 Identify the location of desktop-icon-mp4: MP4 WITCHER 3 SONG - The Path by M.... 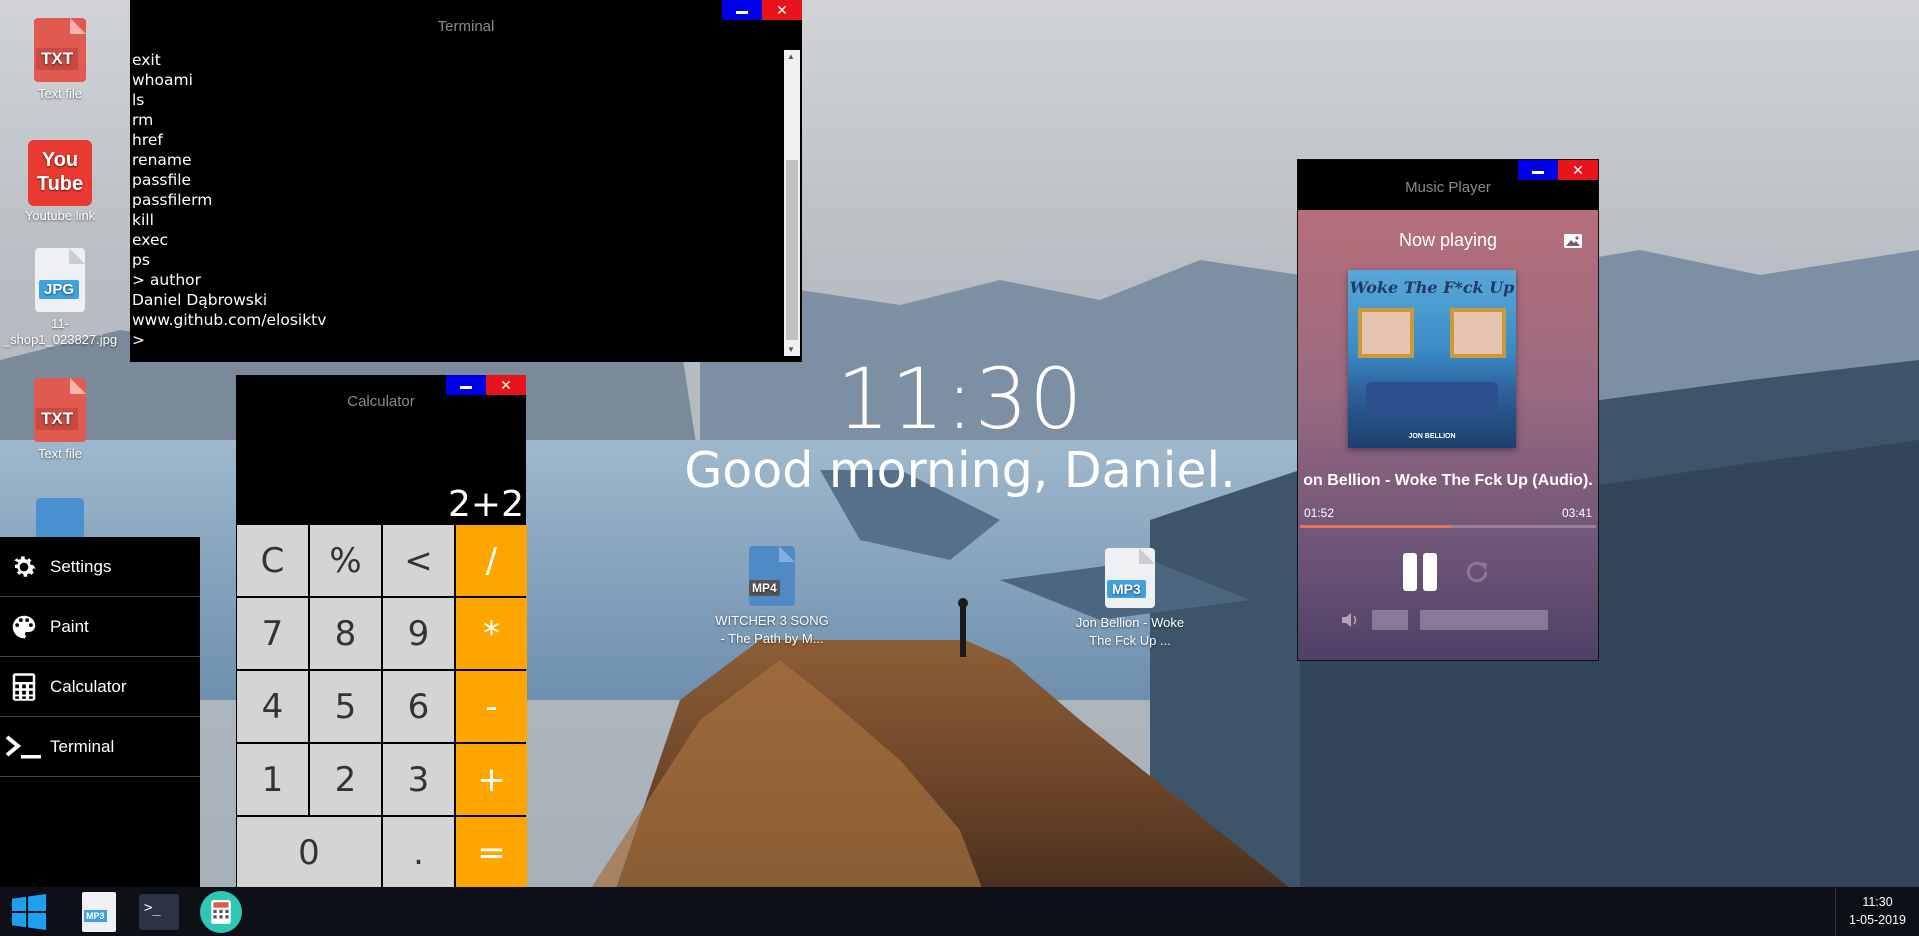
(772, 597).